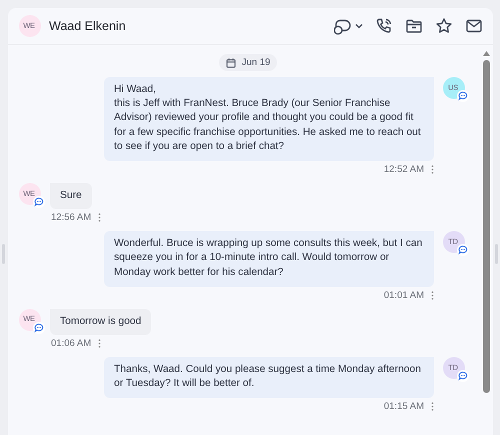 This screenshot has width=500, height=435. What do you see at coordinates (71, 344) in the screenshot?
I see `message-time: 01:06 AM` at bounding box center [71, 344].